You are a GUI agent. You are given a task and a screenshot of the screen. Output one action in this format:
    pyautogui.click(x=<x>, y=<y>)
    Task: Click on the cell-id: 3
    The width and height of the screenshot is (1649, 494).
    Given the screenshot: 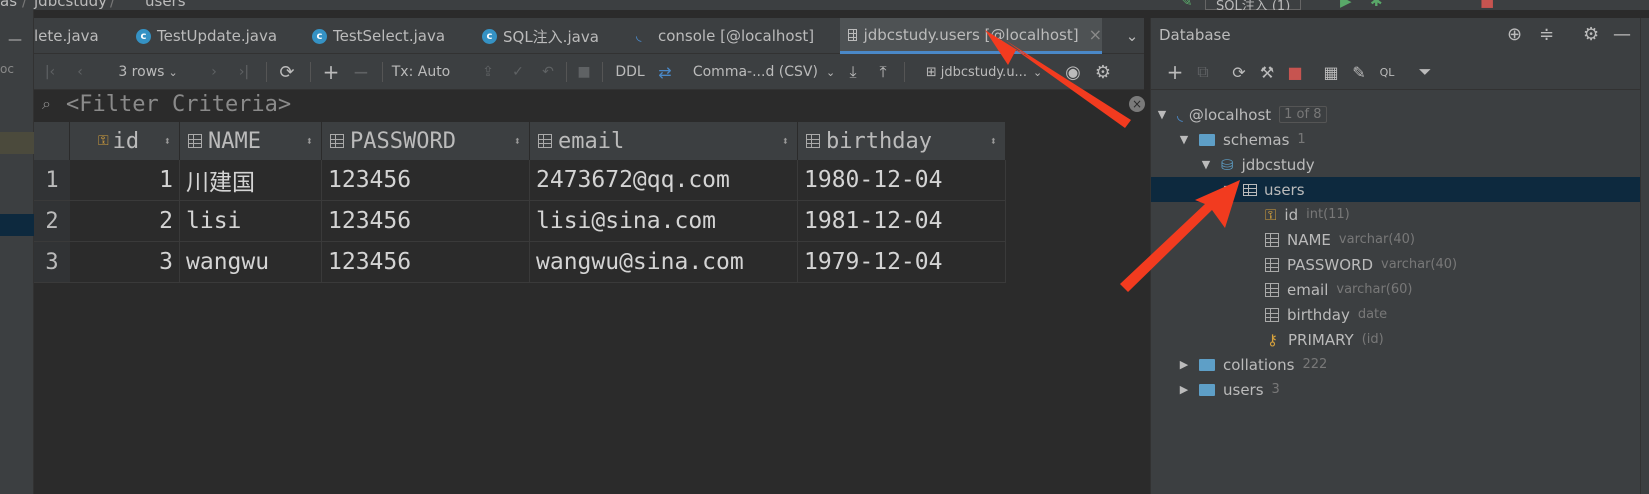 What is the action you would take?
    pyautogui.click(x=125, y=262)
    